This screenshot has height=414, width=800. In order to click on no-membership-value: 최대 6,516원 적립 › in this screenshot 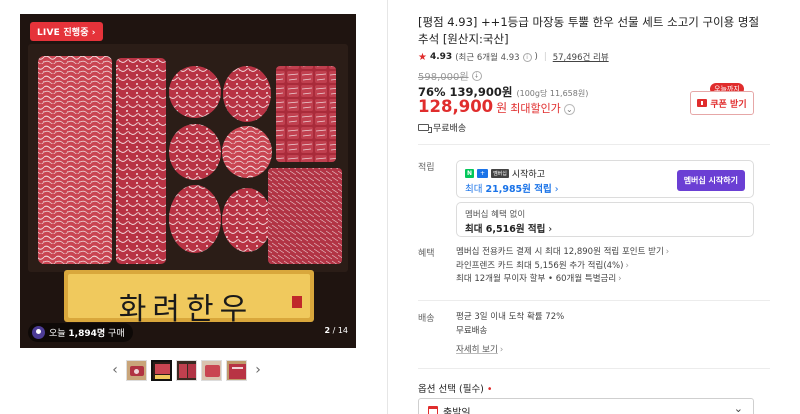, I will do `click(508, 228)`.